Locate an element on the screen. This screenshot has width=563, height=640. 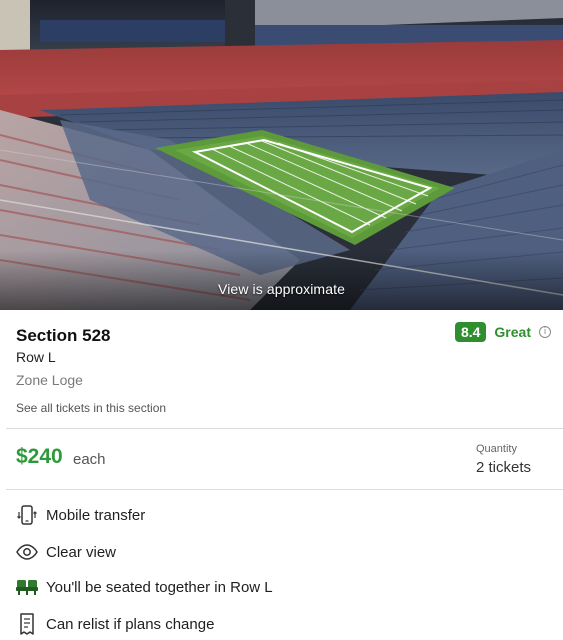
relist-ticket-icon is located at coordinates (27, 624).